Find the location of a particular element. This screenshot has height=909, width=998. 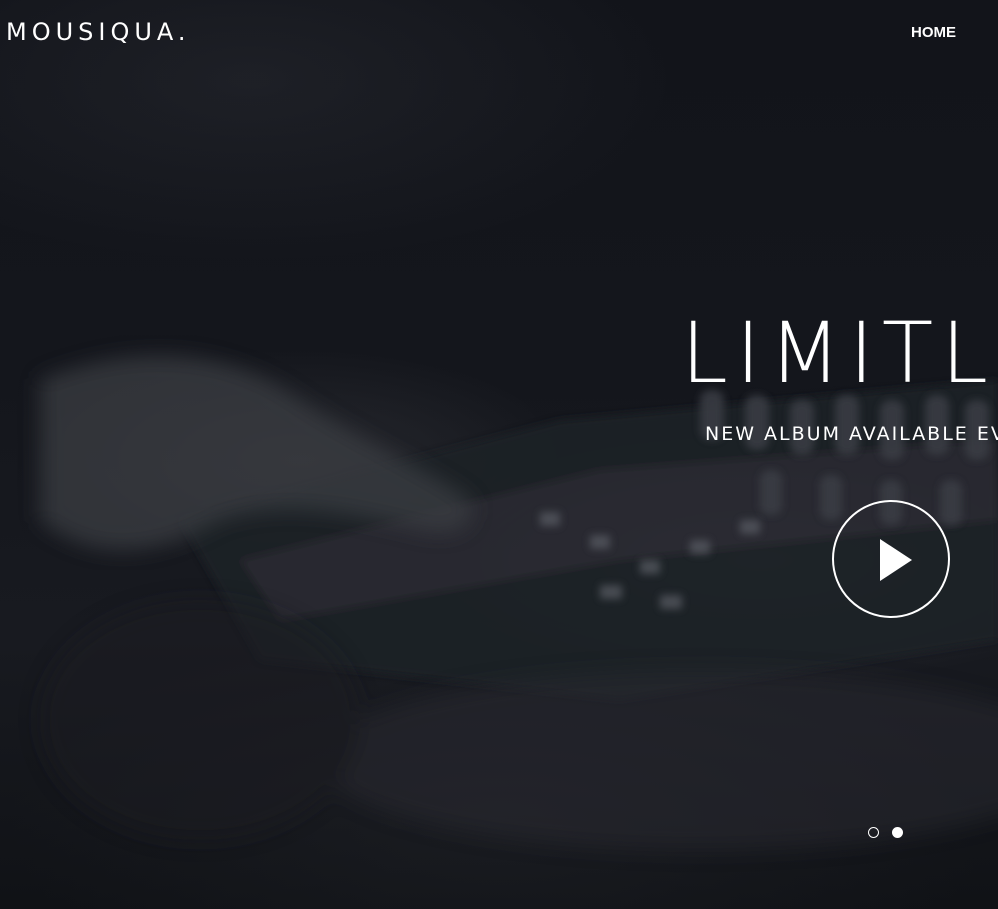

hero-subline: NEW ALBUM AVAILABLE EVERYWHERE is located at coordinates (851, 434).